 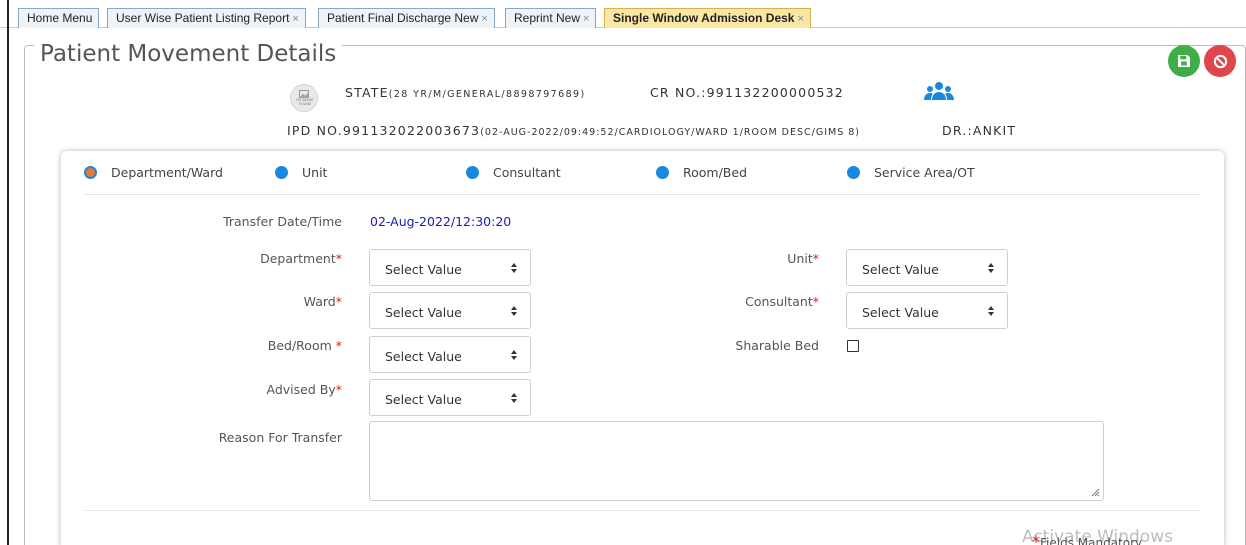 I want to click on consultant-select: Select Value, so click(x=927, y=310).